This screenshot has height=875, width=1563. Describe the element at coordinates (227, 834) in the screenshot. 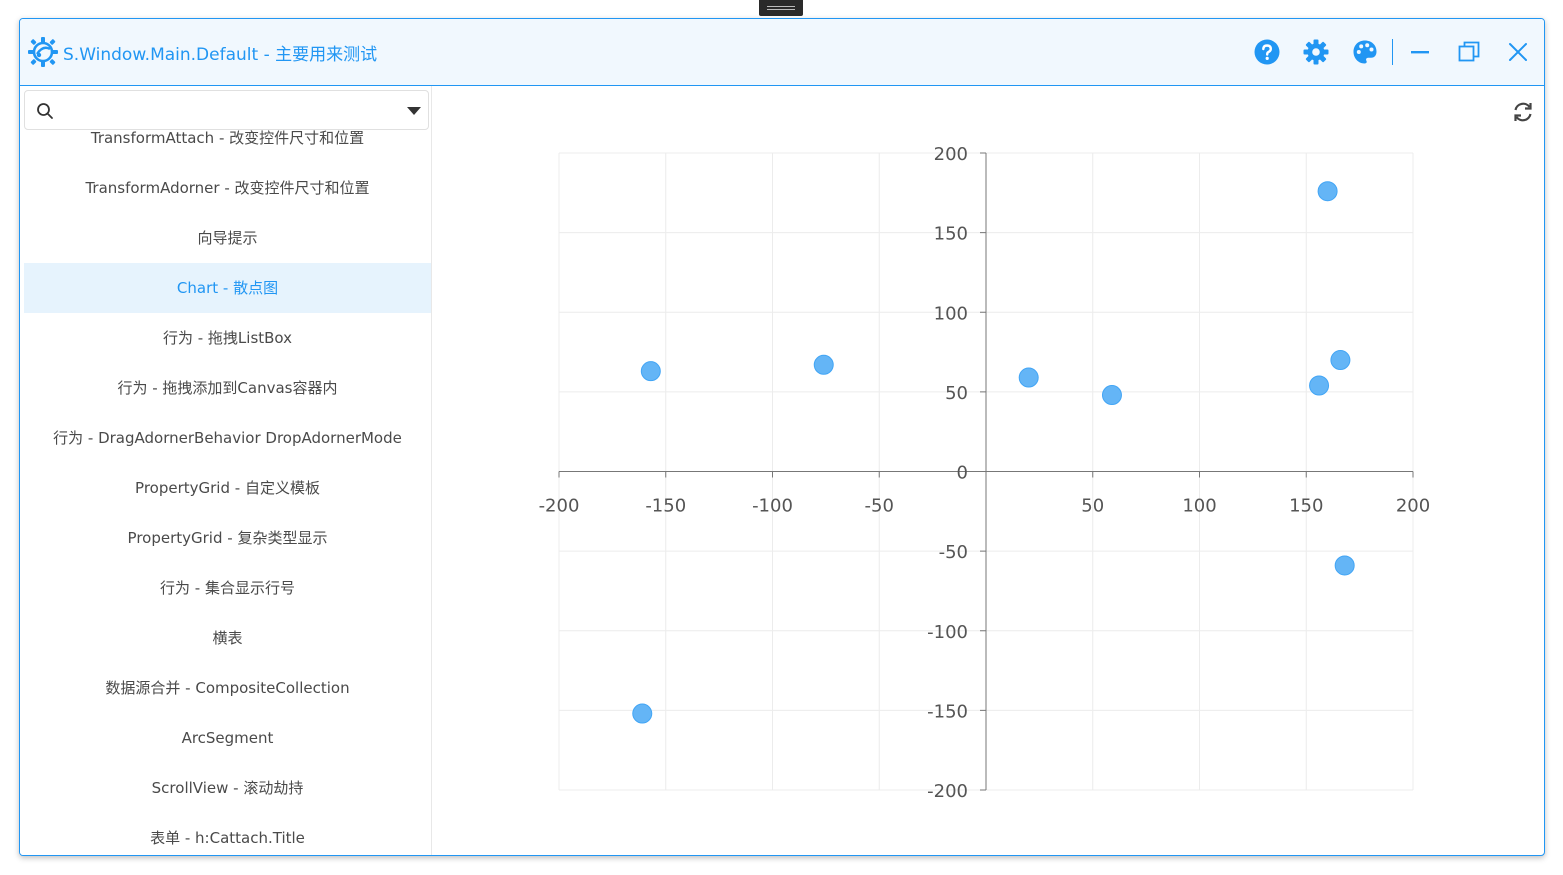

I see `sidebar-item: 表单 - h:Cattach.Title` at that location.